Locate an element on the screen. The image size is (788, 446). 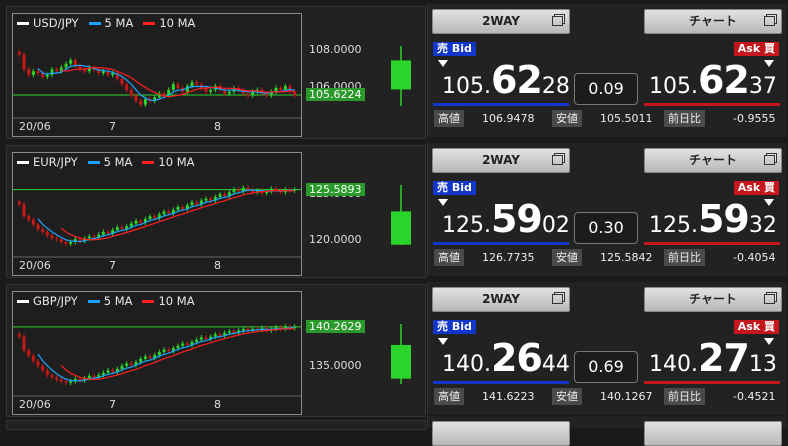
chart-button is located at coordinates (713, 433).